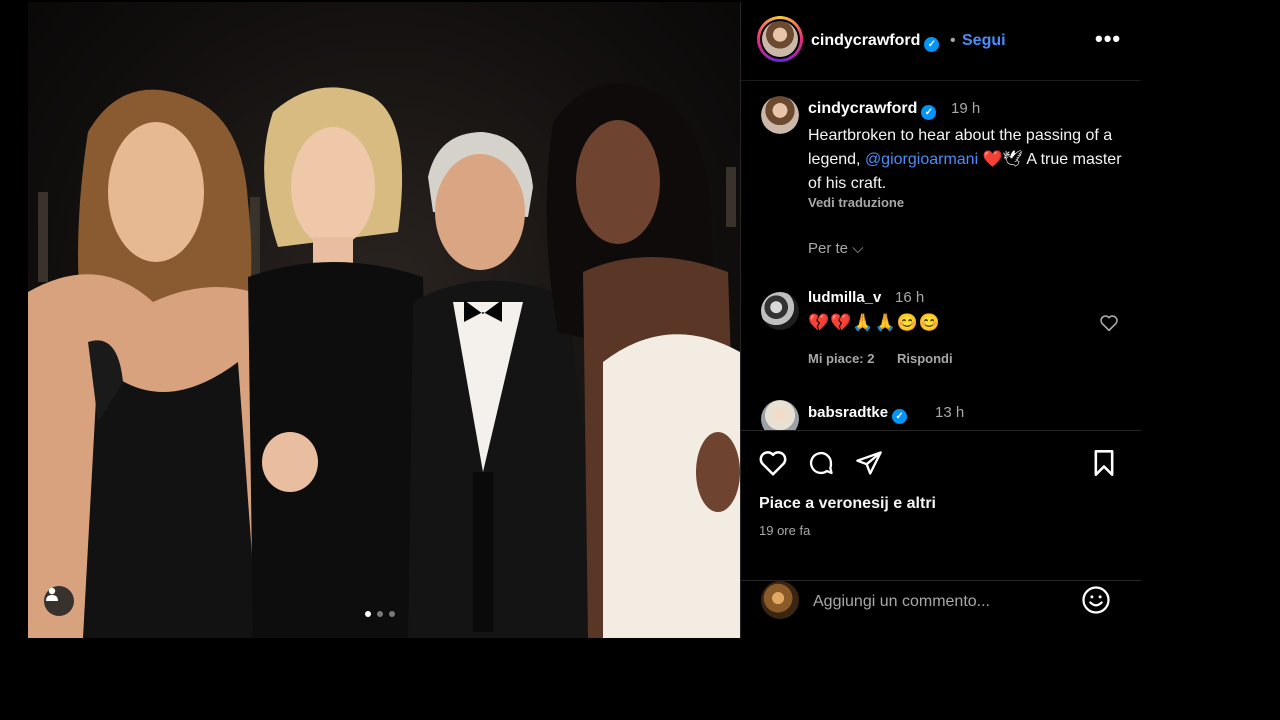 The width and height of the screenshot is (1280, 720). What do you see at coordinates (780, 115) in the screenshot?
I see `caption-avatar` at bounding box center [780, 115].